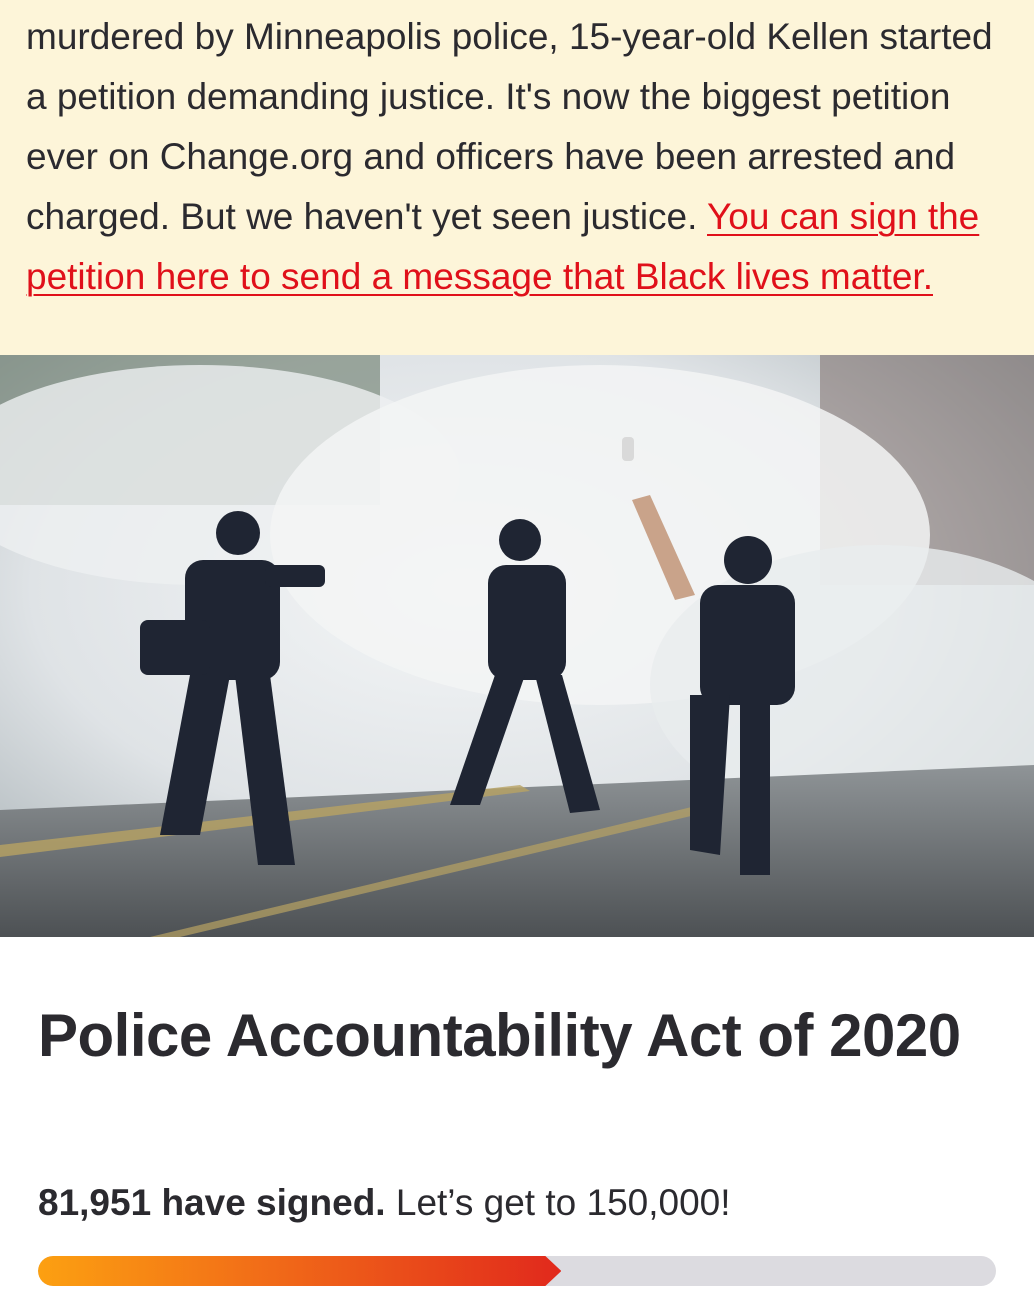  What do you see at coordinates (558, 1202) in the screenshot?
I see `goal-text: Let’s get to 150,000!` at bounding box center [558, 1202].